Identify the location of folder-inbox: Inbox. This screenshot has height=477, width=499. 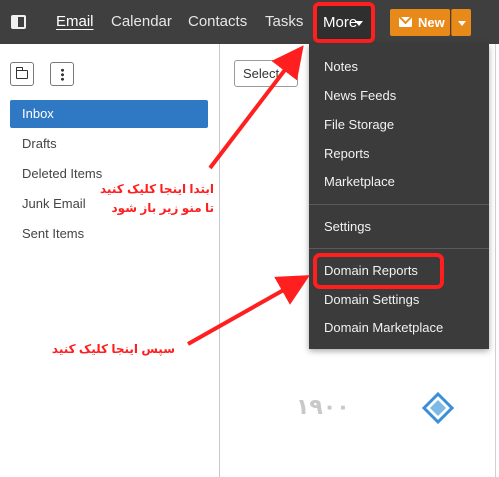
(109, 114).